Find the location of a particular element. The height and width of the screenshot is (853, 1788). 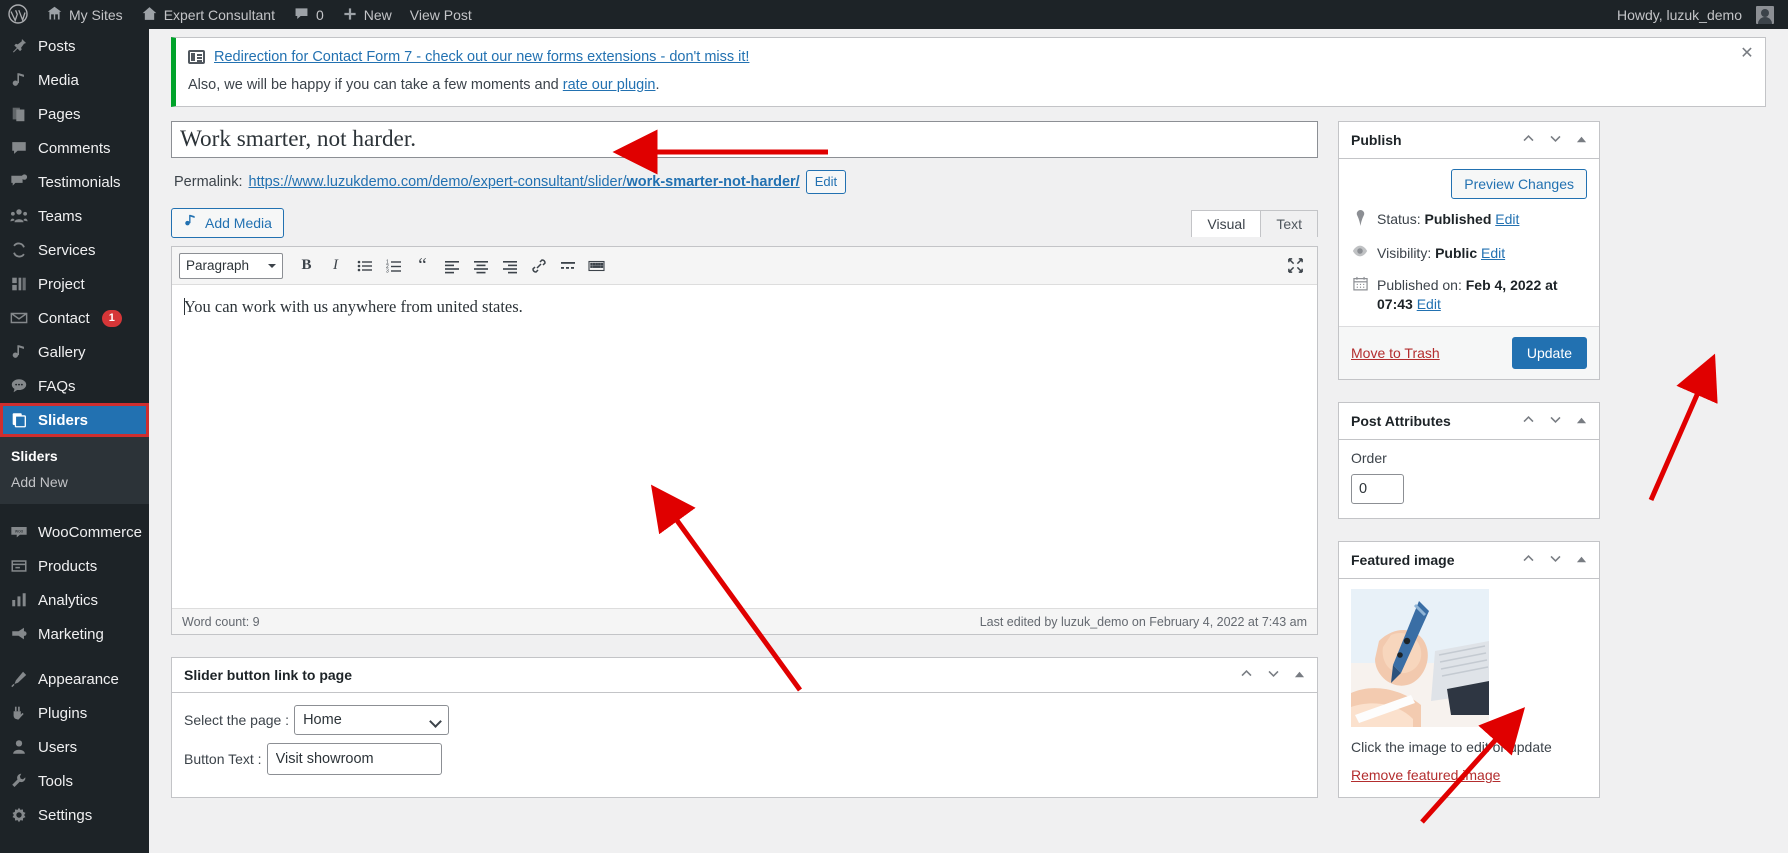

align-center-icon is located at coordinates (480, 266).